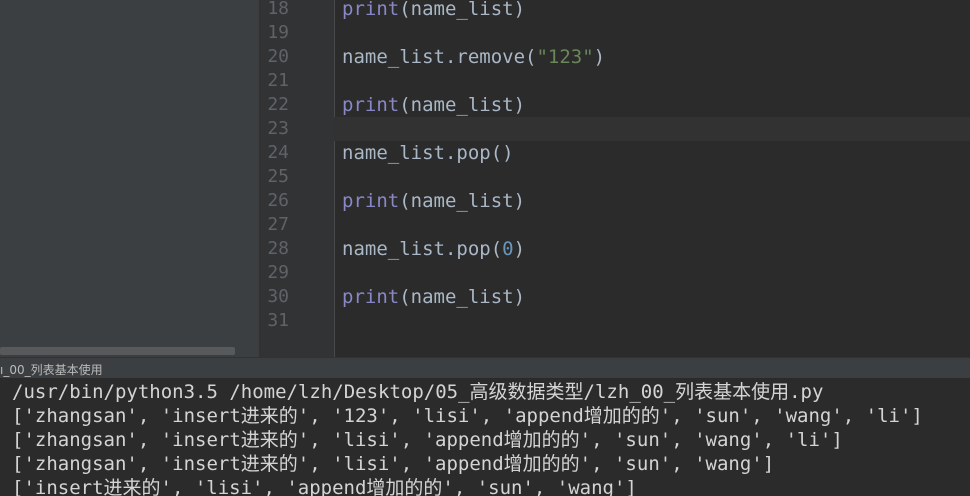  I want to click on code-line-24: name_list.pop(), so click(428, 153).